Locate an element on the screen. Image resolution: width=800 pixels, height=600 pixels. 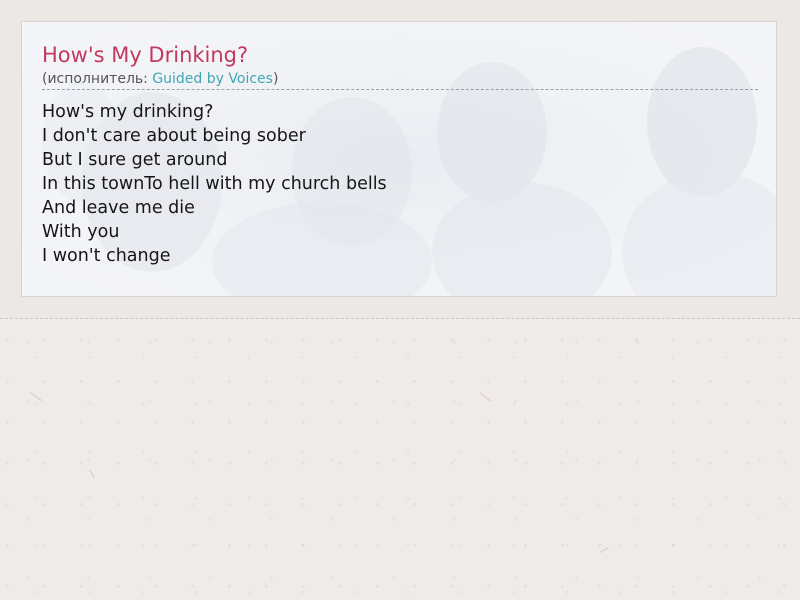
lyric-line: How's my drinking? is located at coordinates (128, 112).